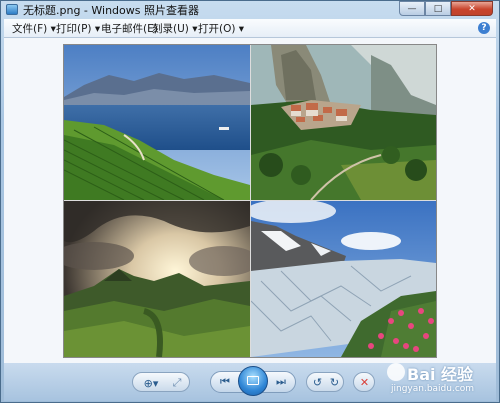 Image resolution: width=500 pixels, height=403 pixels. I want to click on zoom-group: ⊕▾ ⤢, so click(161, 382).